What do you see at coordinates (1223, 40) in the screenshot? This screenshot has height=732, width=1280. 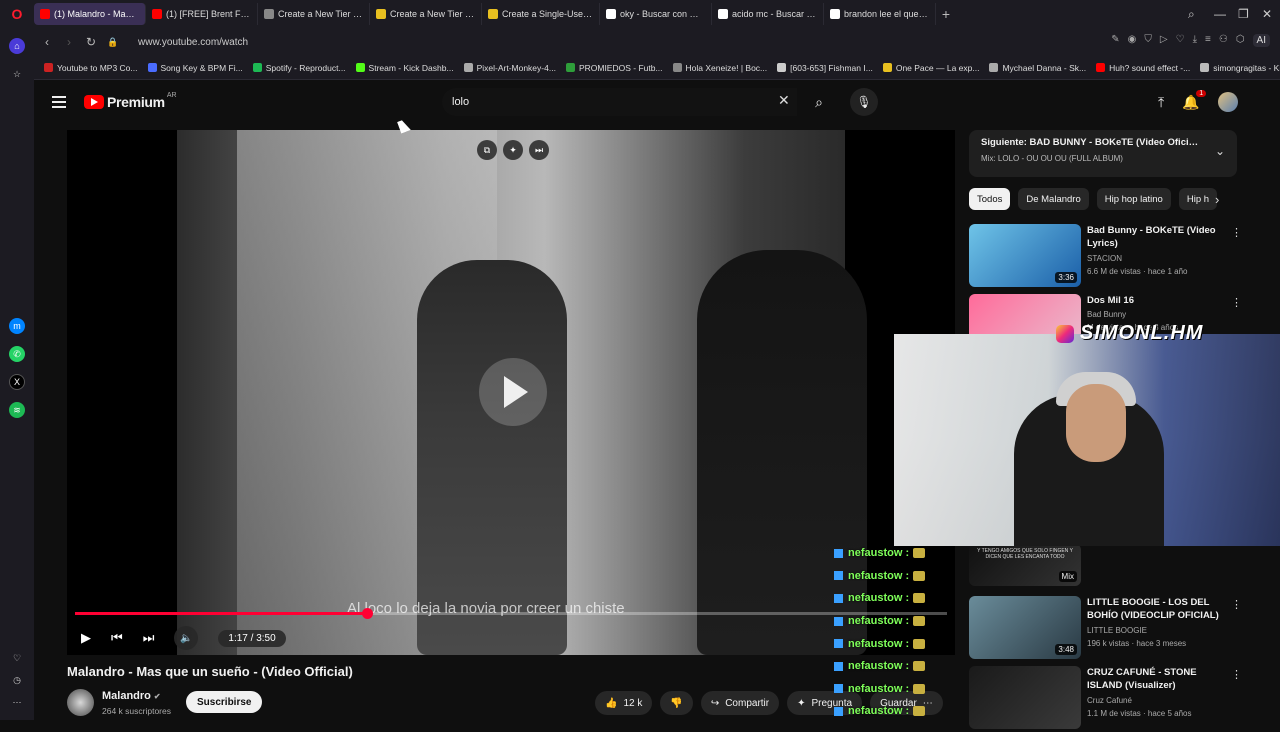 I see `profile-icon: ⚇` at bounding box center [1223, 40].